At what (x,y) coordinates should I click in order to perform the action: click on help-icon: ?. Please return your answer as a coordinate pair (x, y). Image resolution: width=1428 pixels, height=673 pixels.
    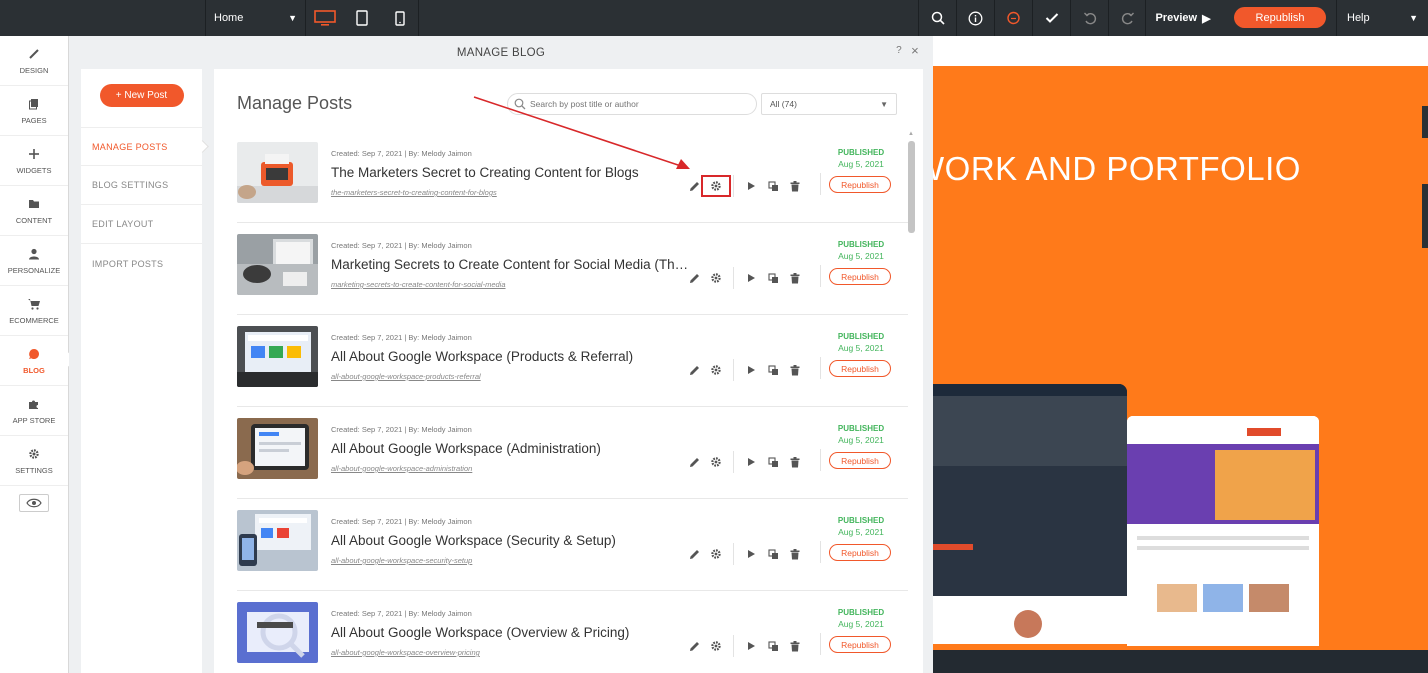
    Looking at the image, I should click on (899, 50).